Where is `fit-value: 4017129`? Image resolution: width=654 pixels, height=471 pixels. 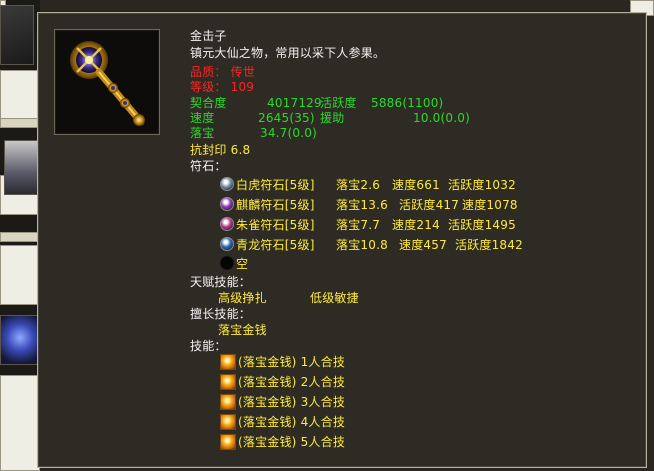 fit-value: 4017129 is located at coordinates (294, 103).